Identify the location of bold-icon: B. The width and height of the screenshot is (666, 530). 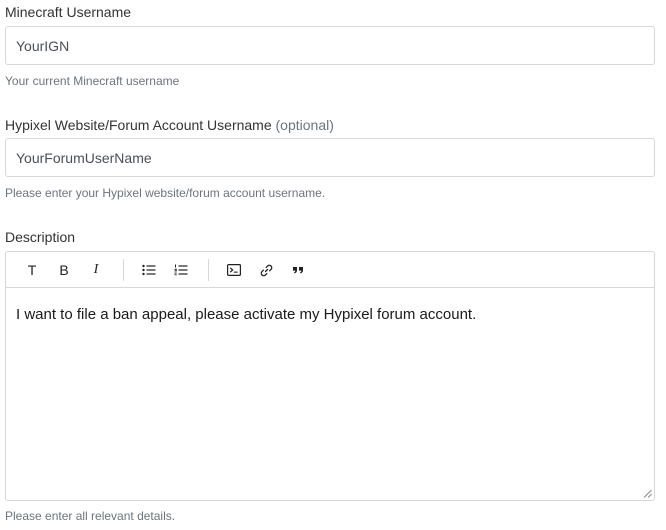
(64, 270).